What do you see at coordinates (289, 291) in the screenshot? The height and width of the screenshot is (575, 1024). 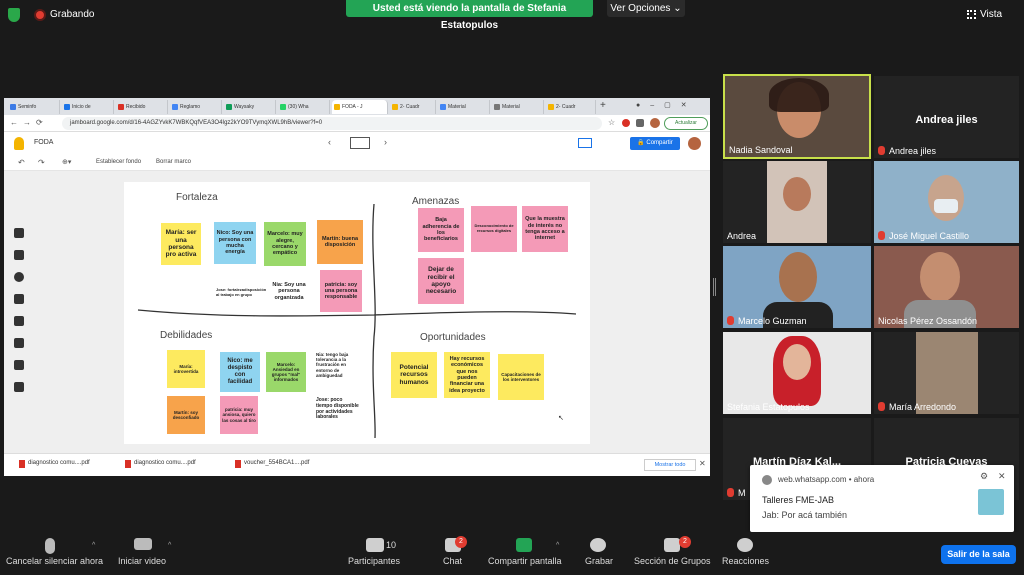 I see `text-note: Nia: Soy una persona organizada` at bounding box center [289, 291].